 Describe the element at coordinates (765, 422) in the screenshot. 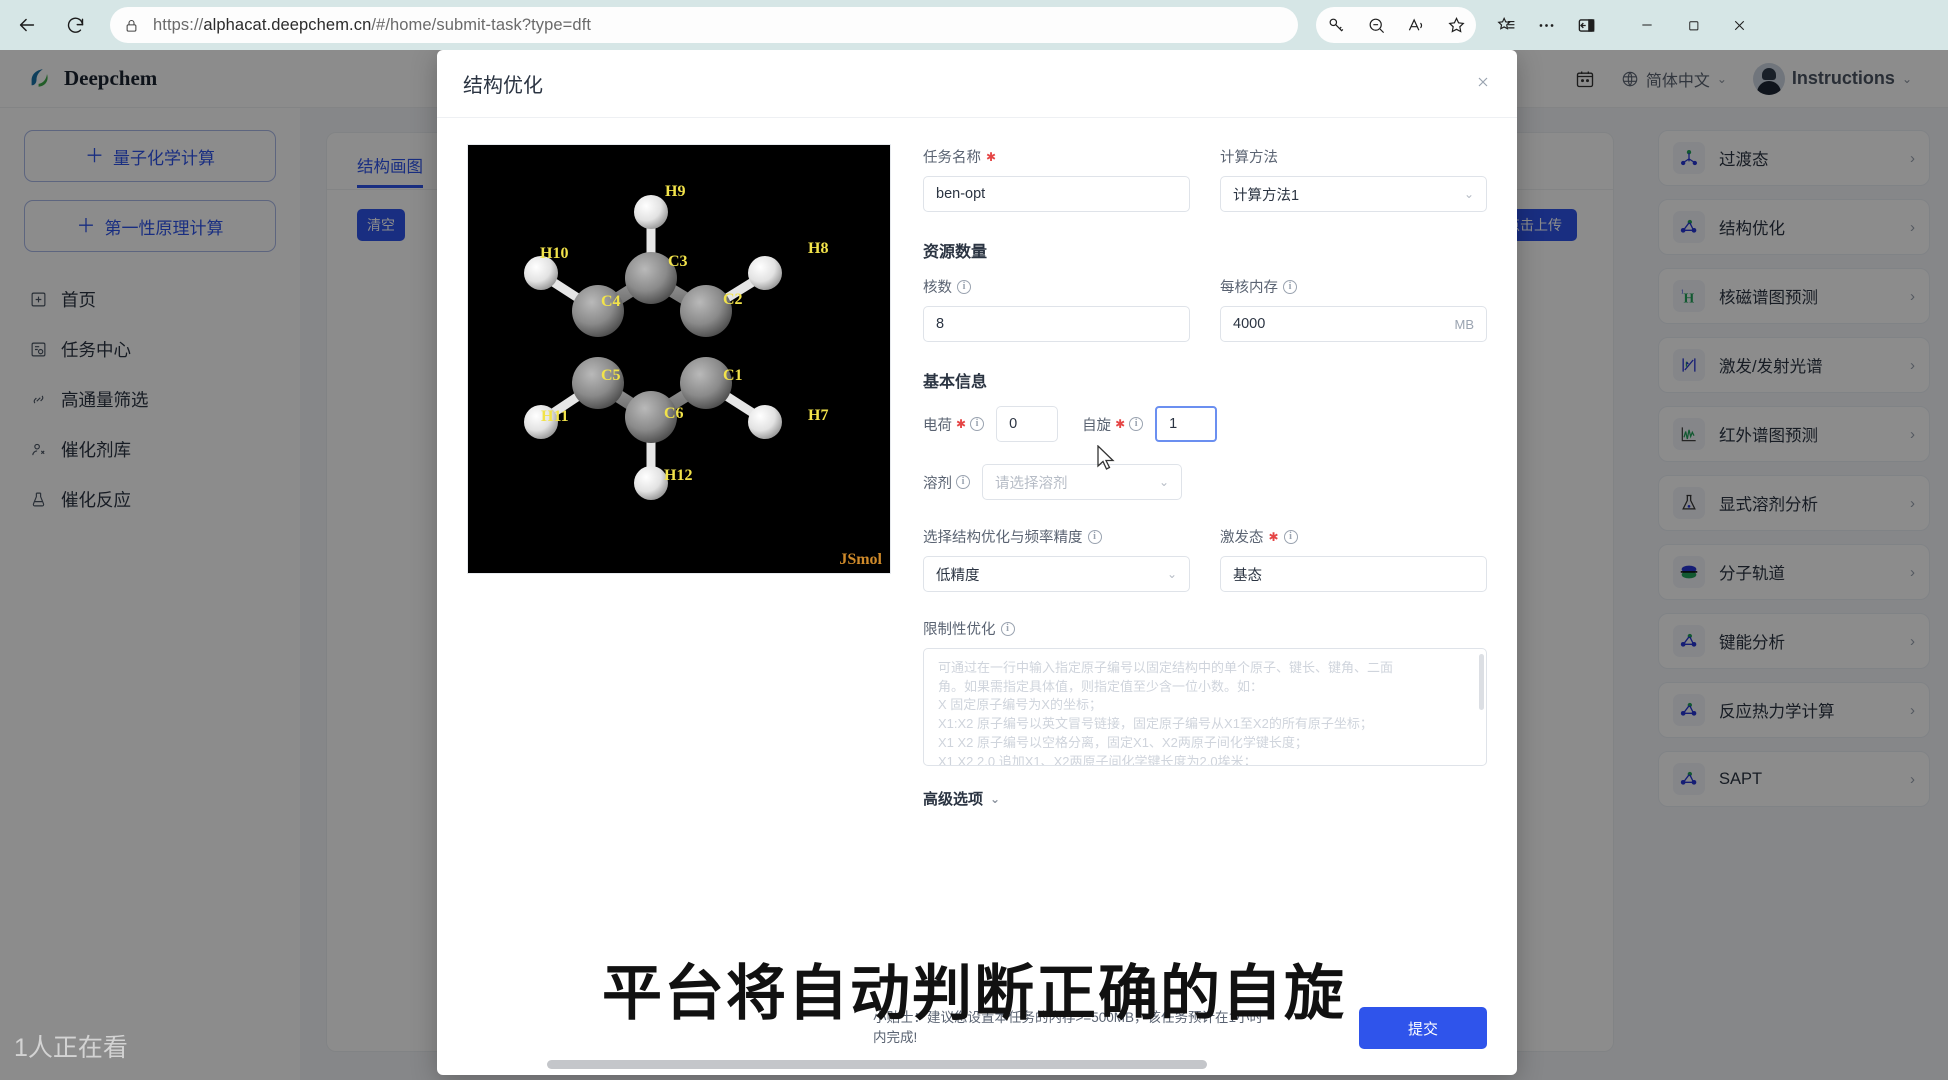

I see `atom-h7` at that location.